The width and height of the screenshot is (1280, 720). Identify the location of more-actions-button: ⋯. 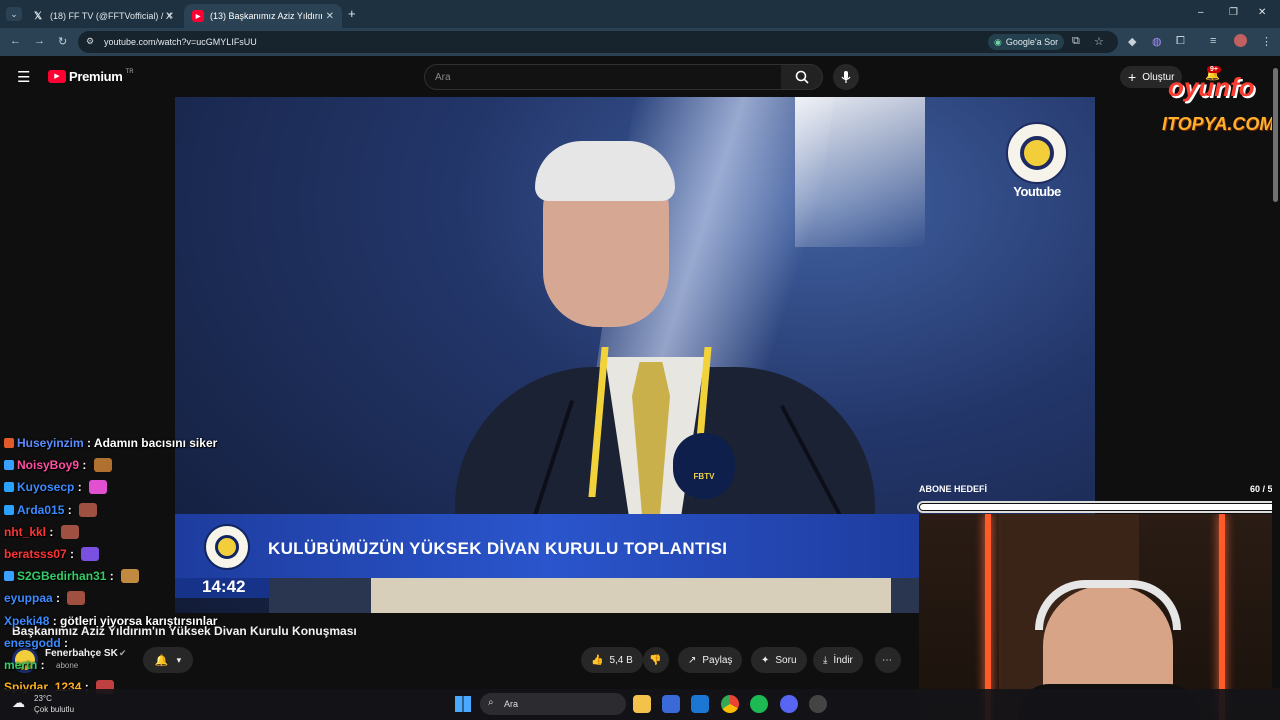
(888, 660).